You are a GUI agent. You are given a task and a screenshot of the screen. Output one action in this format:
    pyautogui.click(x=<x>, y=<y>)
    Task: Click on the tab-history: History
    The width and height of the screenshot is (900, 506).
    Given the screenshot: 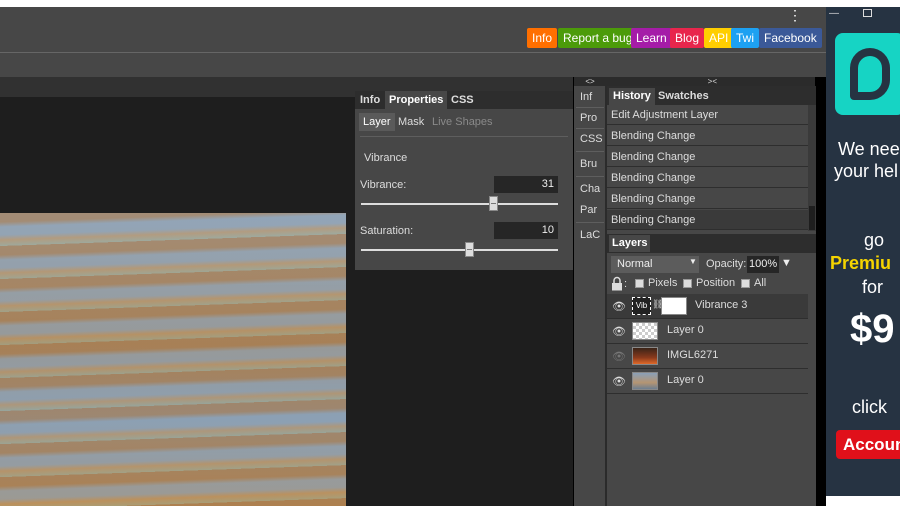 What is the action you would take?
    pyautogui.click(x=632, y=96)
    